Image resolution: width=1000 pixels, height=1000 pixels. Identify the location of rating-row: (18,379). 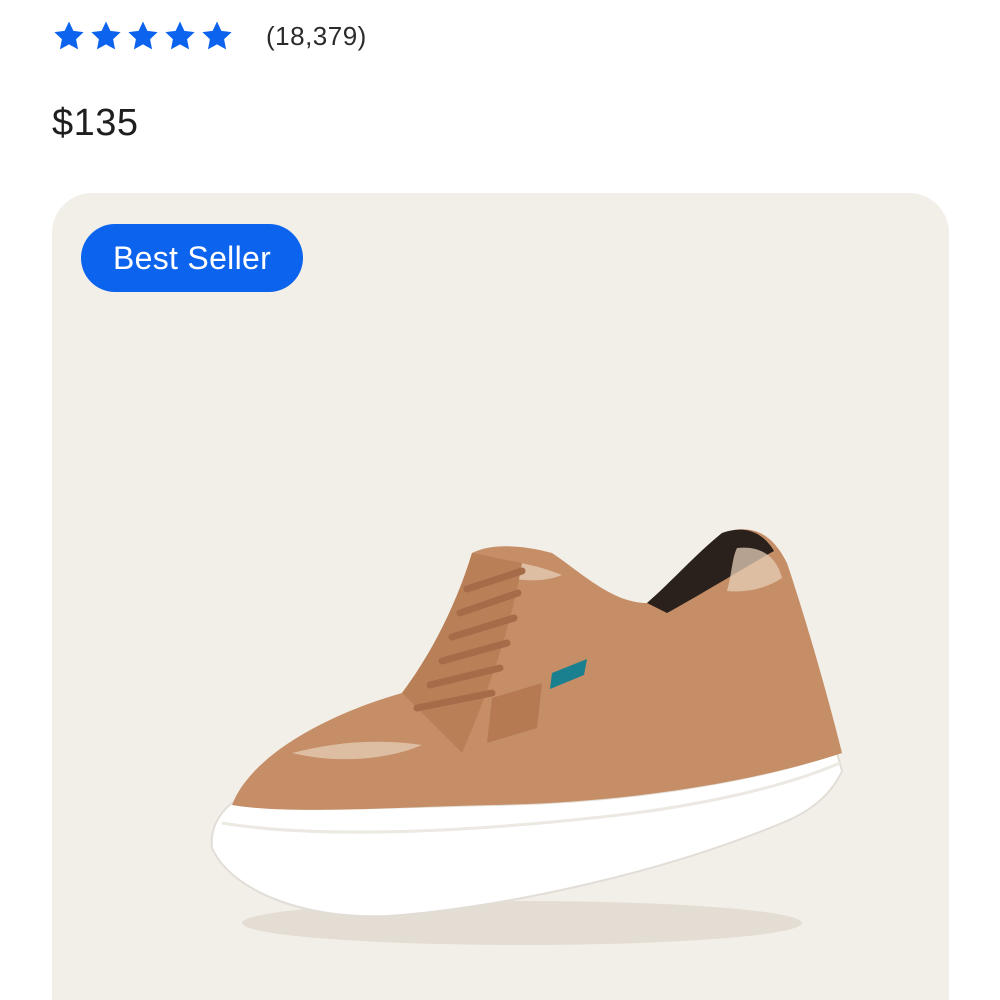
(209, 36).